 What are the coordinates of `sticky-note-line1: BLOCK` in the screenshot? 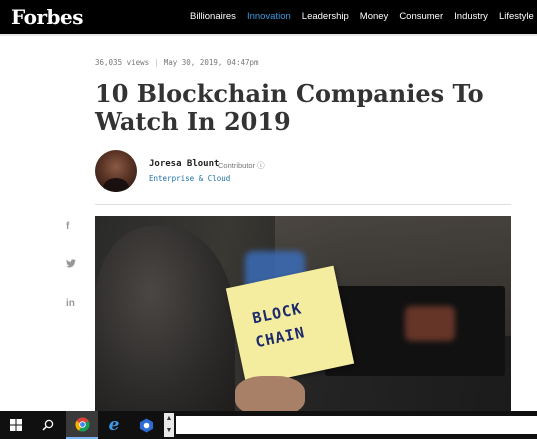 It's located at (277, 313).